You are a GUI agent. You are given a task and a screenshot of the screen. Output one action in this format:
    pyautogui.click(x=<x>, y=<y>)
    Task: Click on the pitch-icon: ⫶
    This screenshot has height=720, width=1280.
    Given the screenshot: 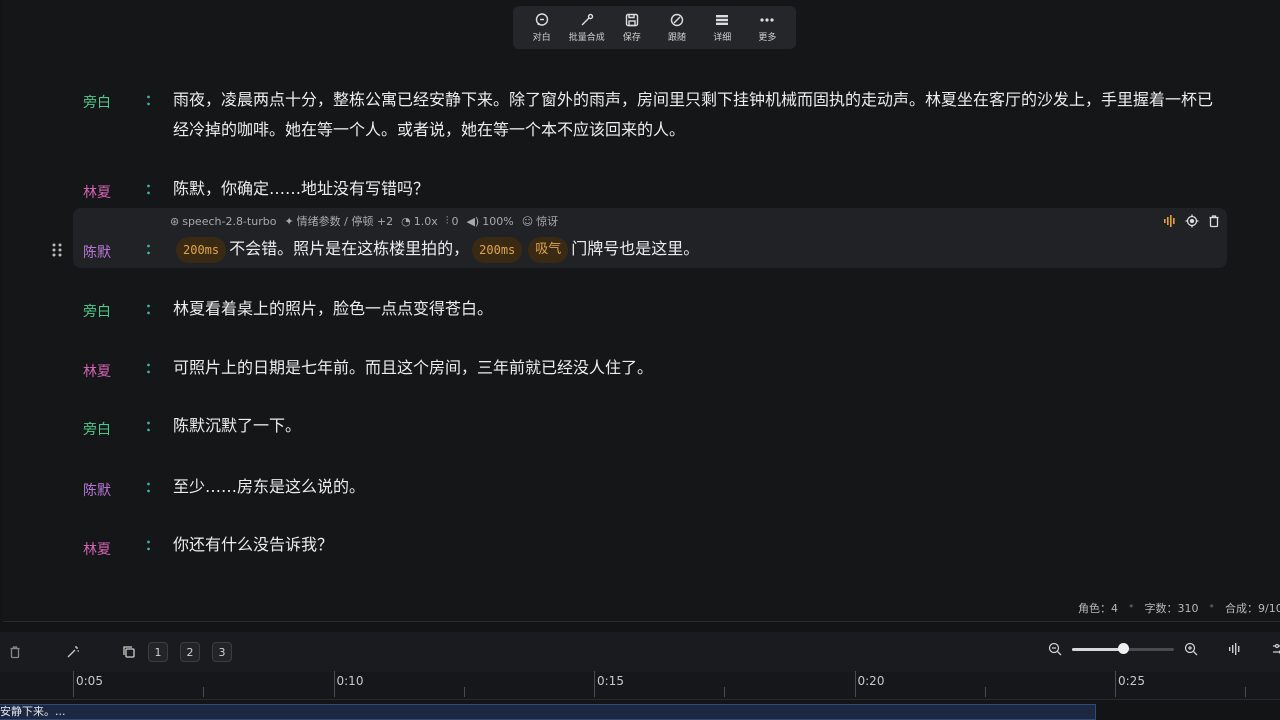 What is the action you would take?
    pyautogui.click(x=447, y=220)
    